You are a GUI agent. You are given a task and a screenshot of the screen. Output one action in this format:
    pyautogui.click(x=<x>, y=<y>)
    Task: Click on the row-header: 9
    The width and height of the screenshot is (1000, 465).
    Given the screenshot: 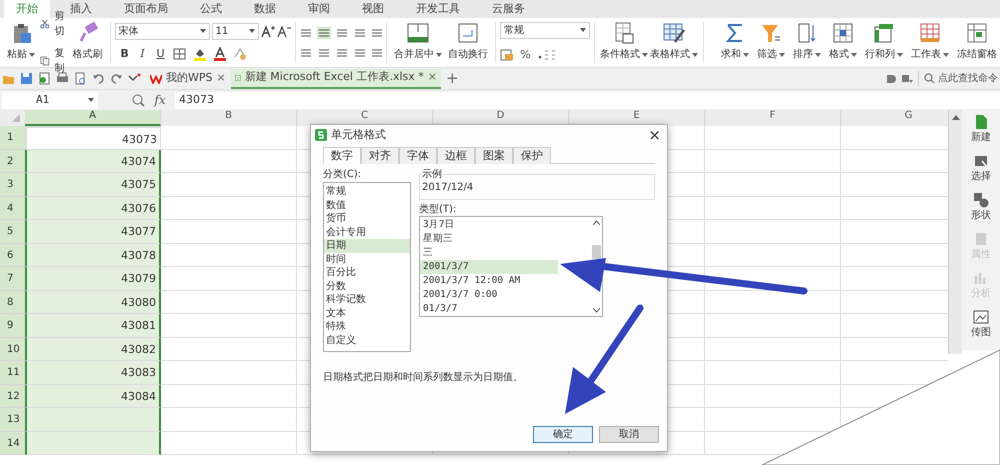 What is the action you would take?
    pyautogui.click(x=12, y=326)
    